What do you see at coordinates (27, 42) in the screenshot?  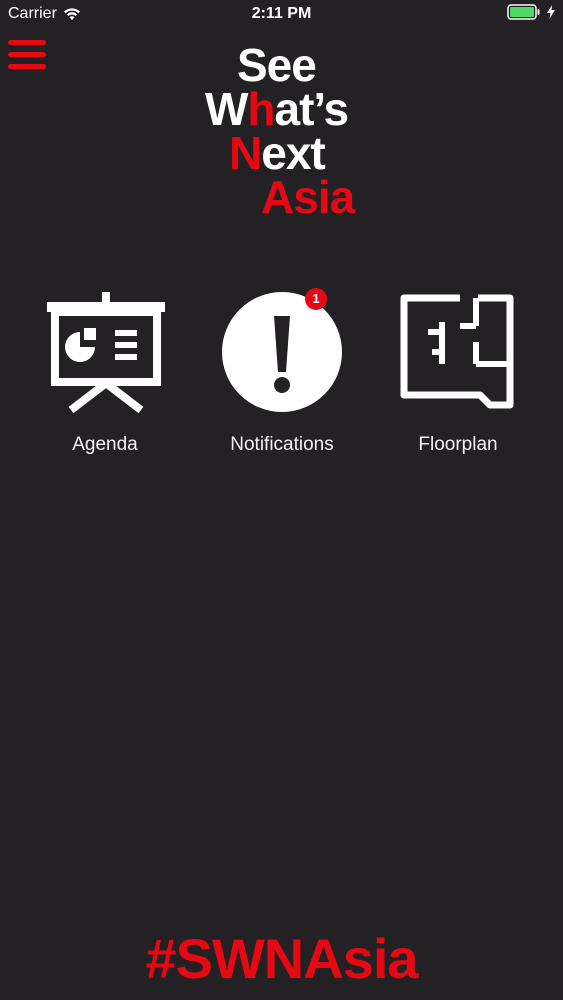 I see `hamburger-icon-bar-top` at bounding box center [27, 42].